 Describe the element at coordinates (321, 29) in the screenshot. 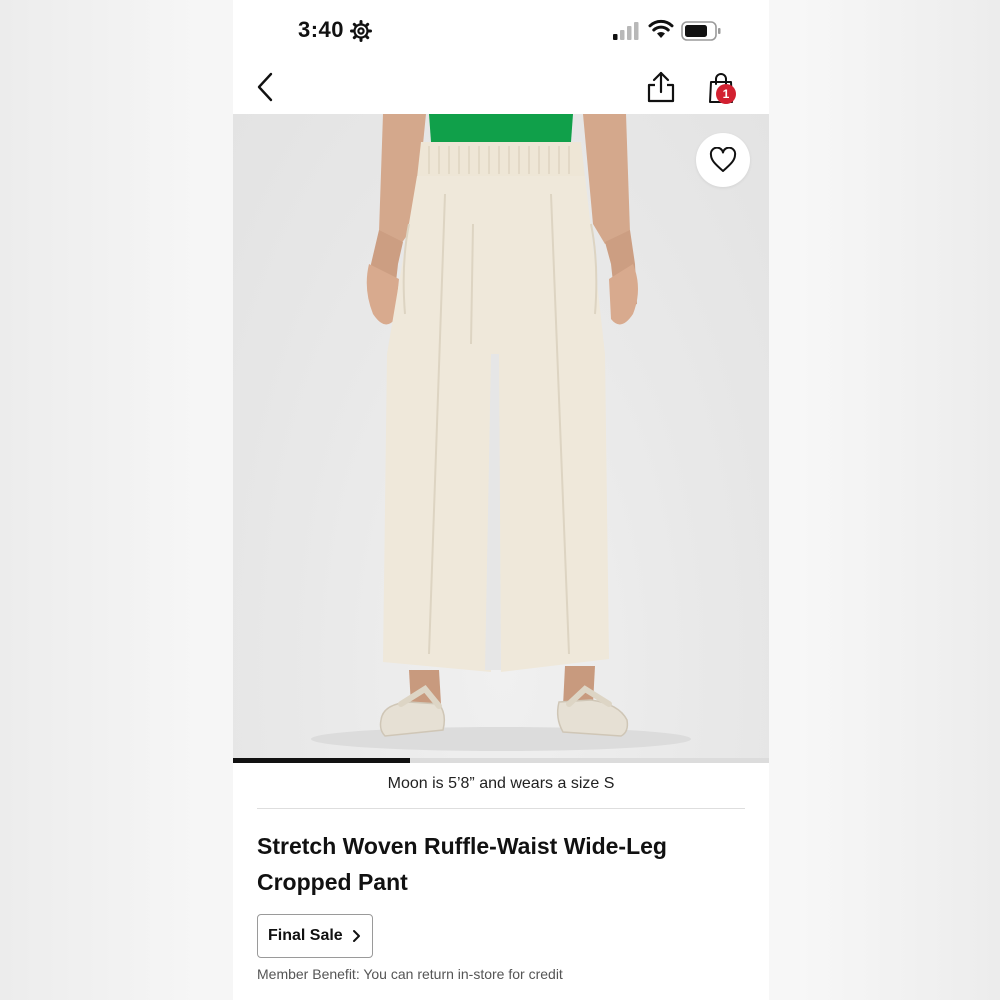

I see `status-time: 3:40` at that location.